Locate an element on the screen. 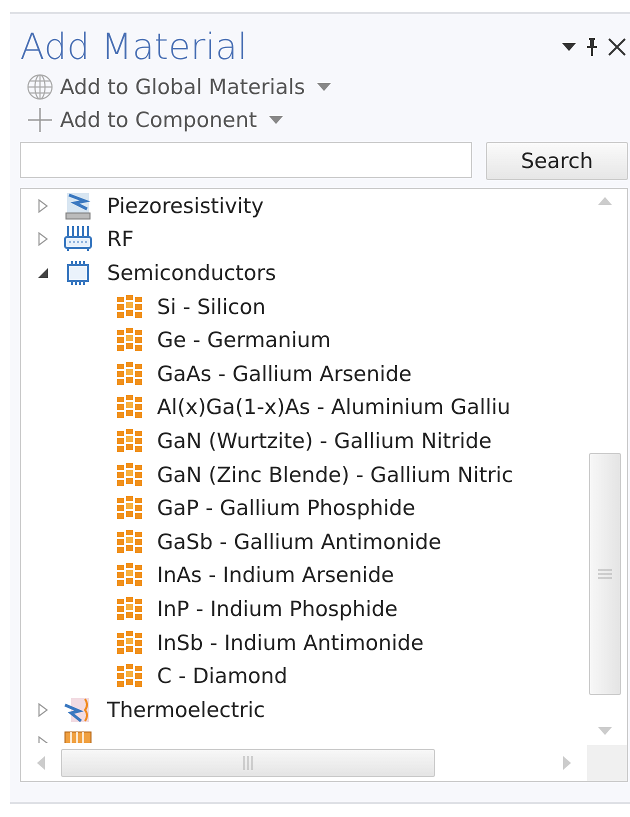  tree-item: Piezoresistivity is located at coordinates (185, 206).